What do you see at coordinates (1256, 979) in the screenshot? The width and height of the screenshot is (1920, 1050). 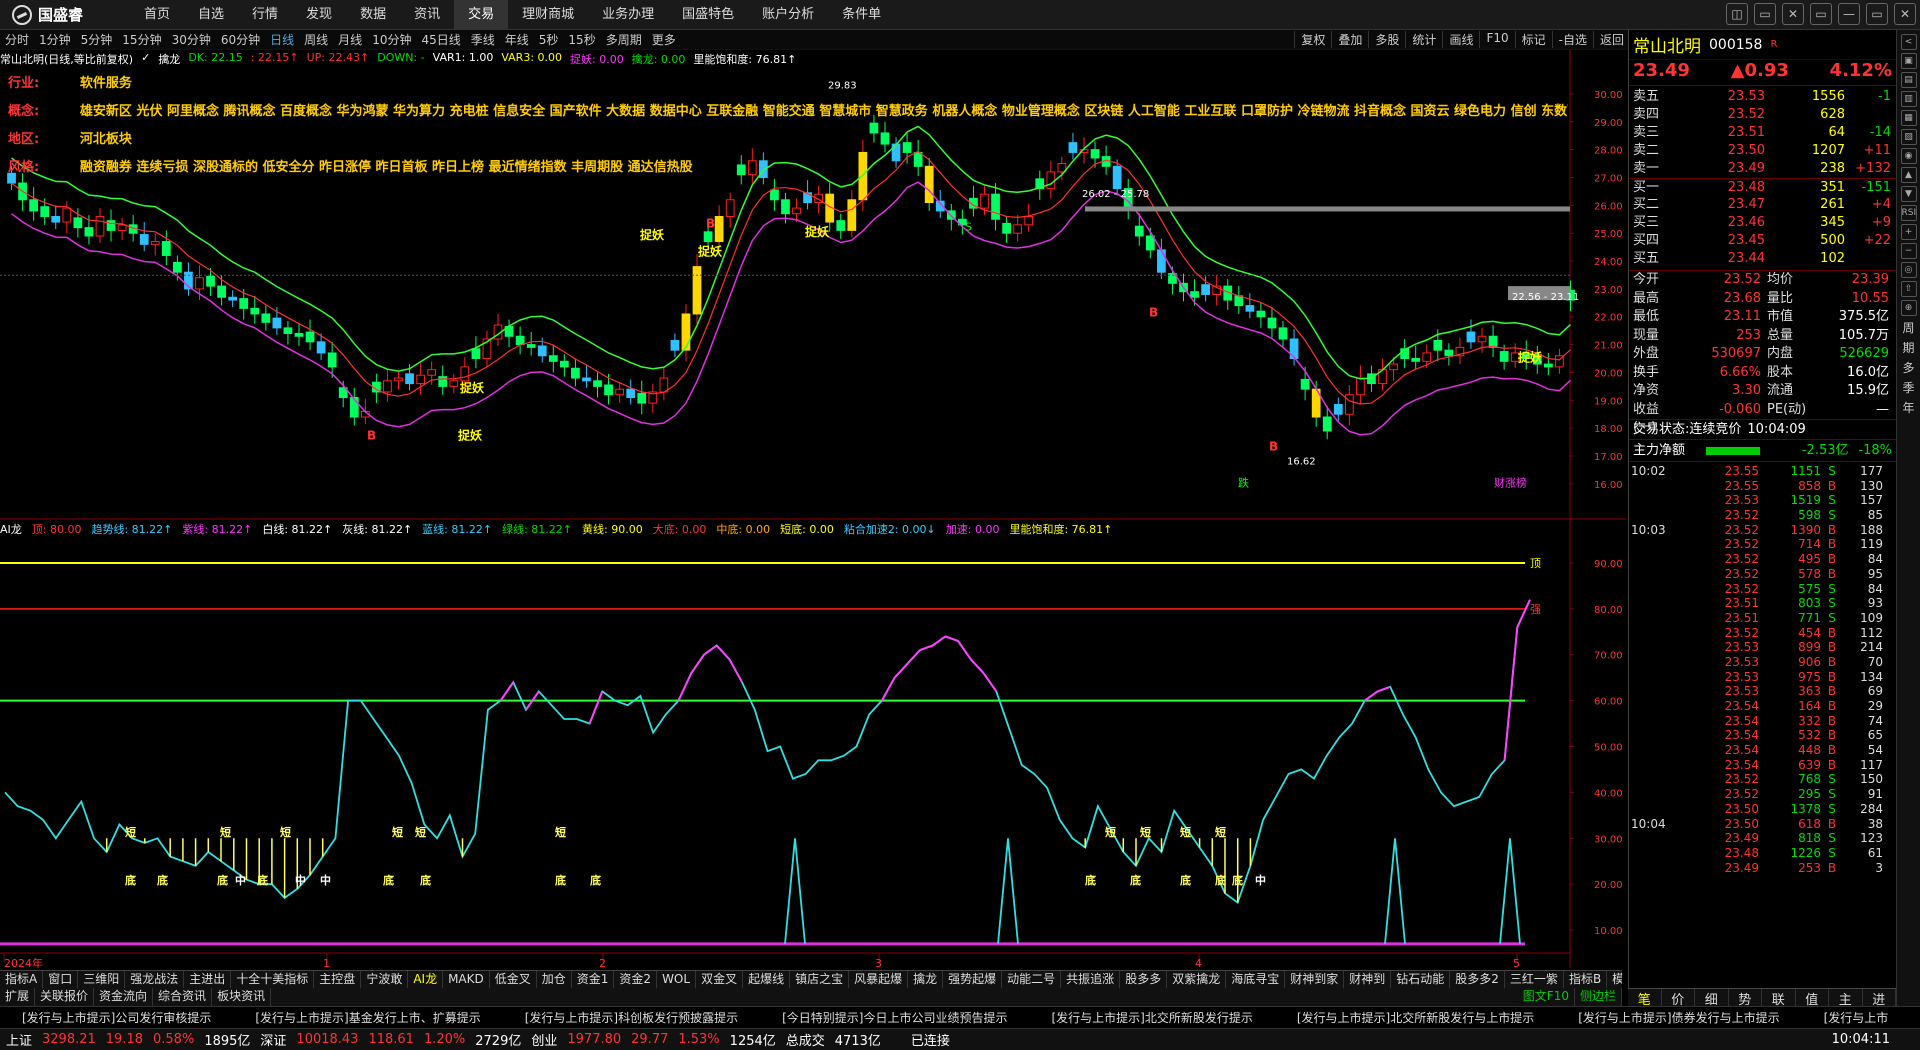 I see `indicator-tab: 海底寻宝` at bounding box center [1256, 979].